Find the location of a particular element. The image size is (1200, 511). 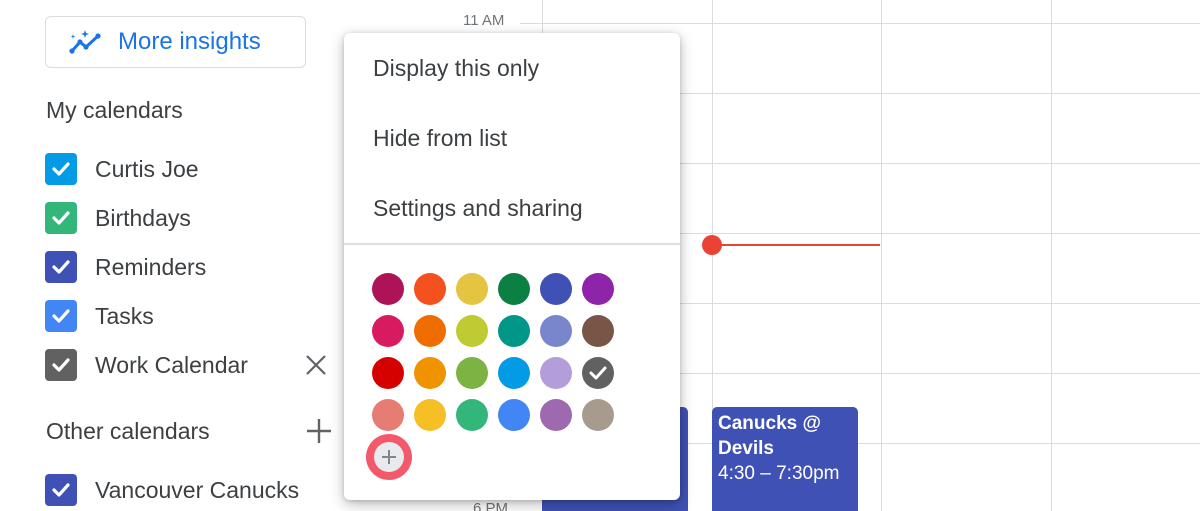

menu-item-hide-from-list: Hide from list is located at coordinates (512, 138).